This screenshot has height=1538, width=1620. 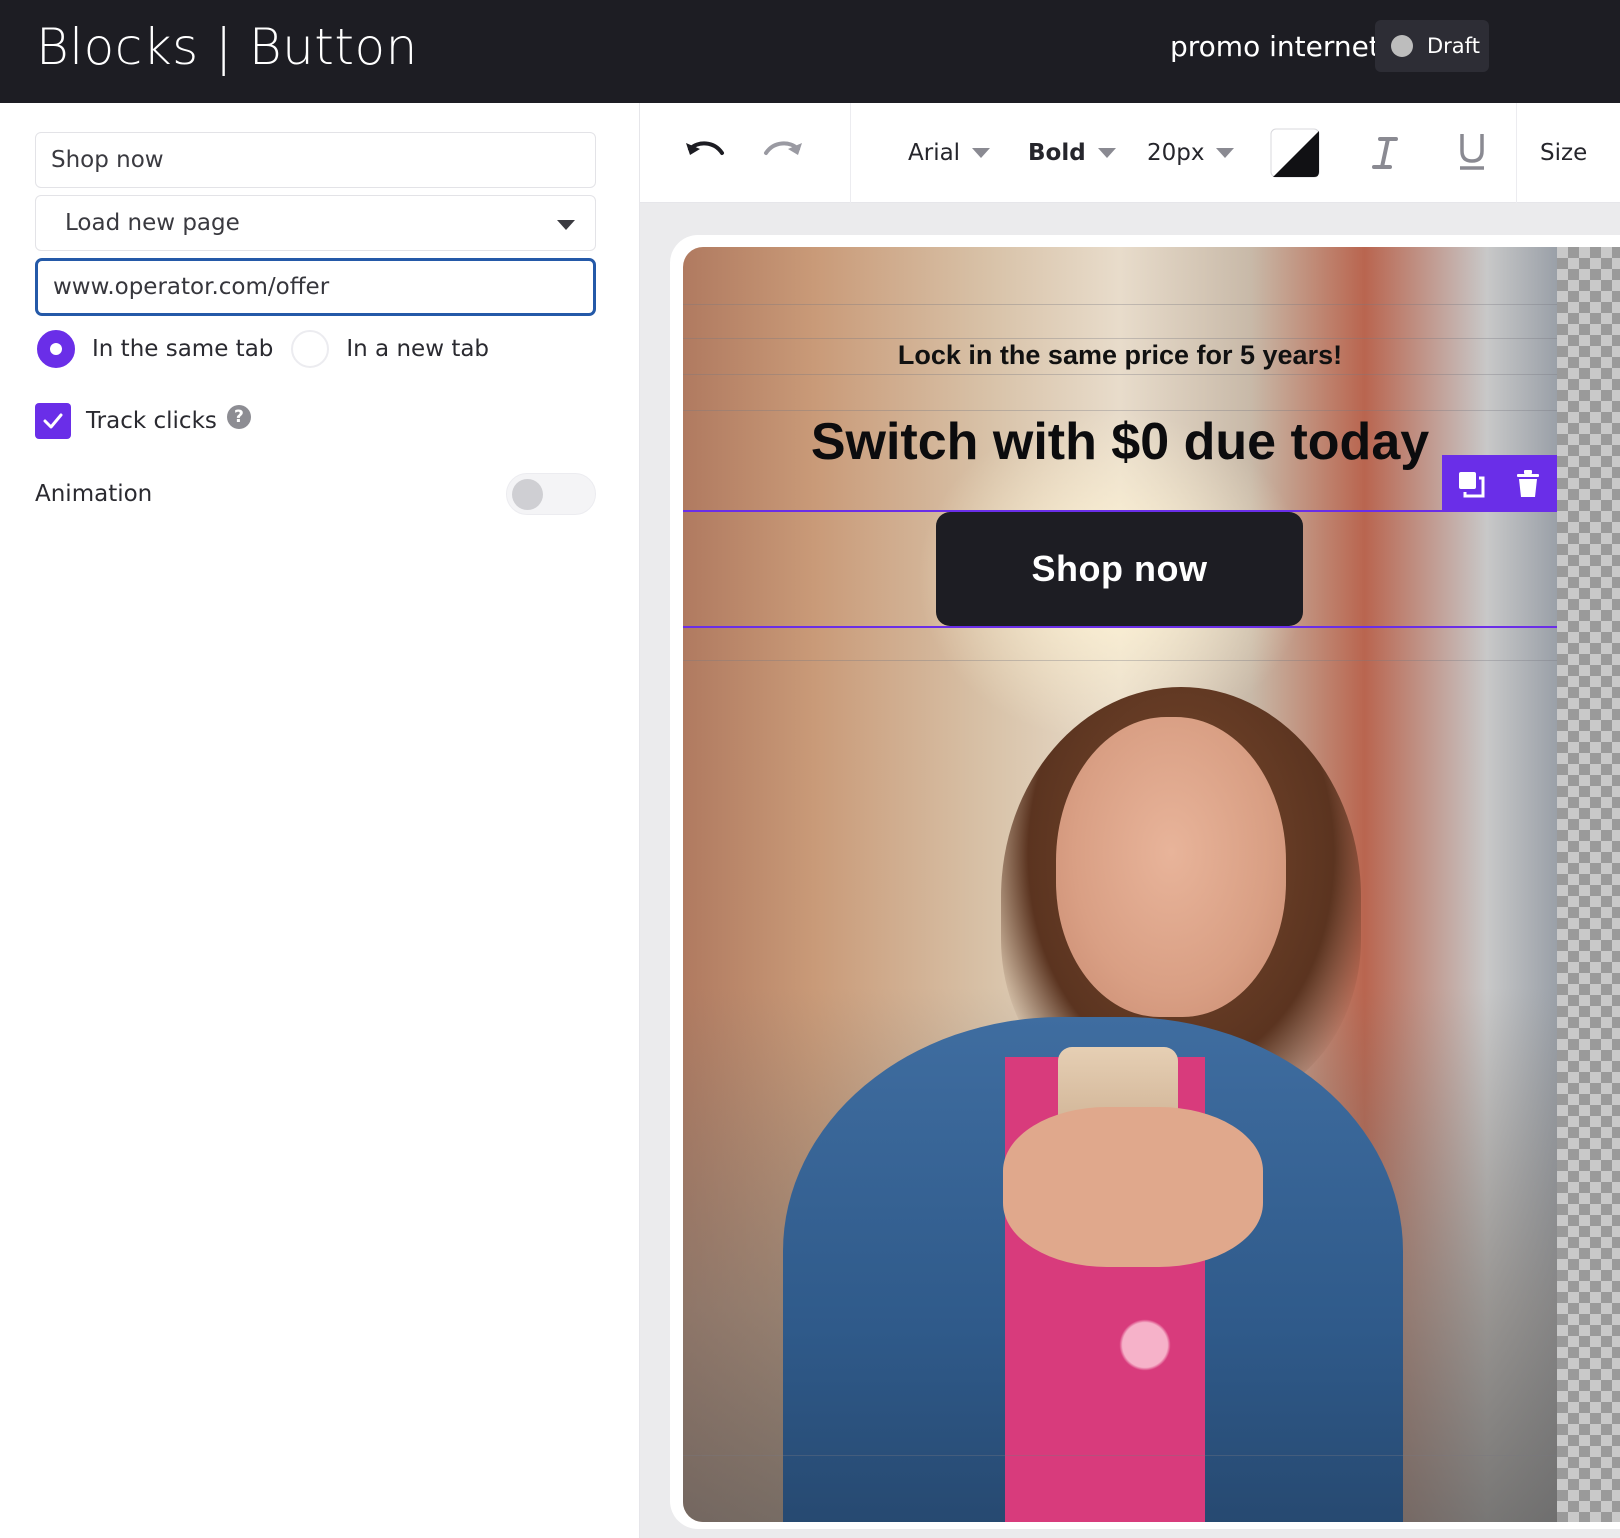 I want to click on checkmark-icon, so click(x=53, y=421).